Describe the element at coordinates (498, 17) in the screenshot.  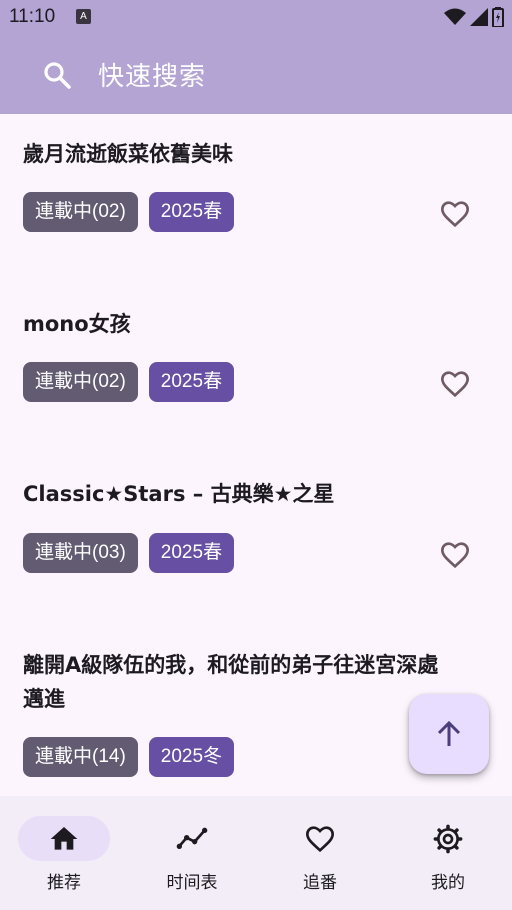
I see `battery-icon` at that location.